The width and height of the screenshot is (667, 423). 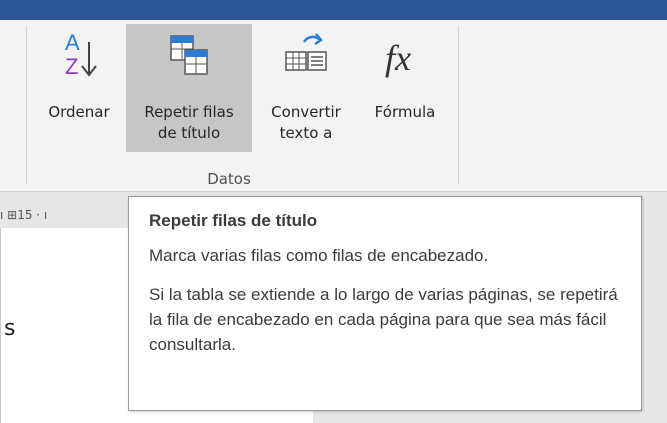 I want to click on horizontal-ruler: ı ⊞15 · ı, so click(x=65, y=215).